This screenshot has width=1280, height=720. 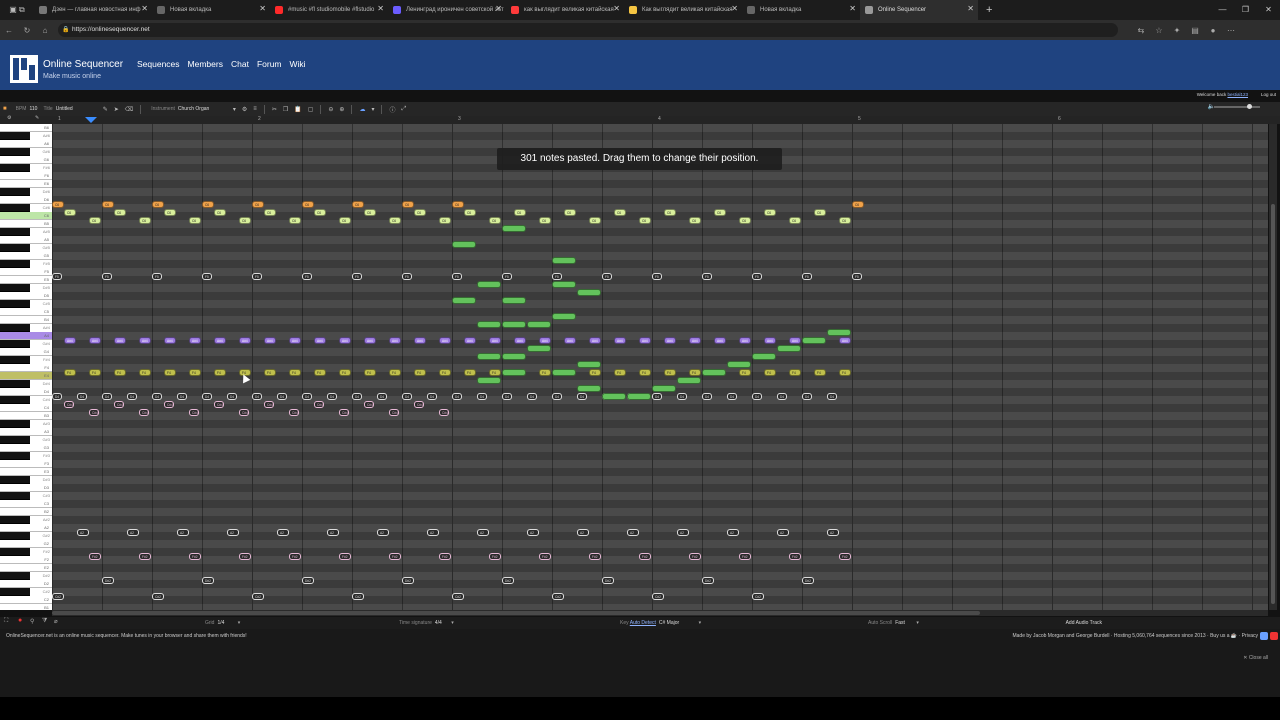 I want to click on piano-key: B5, so click(x=26, y=224).